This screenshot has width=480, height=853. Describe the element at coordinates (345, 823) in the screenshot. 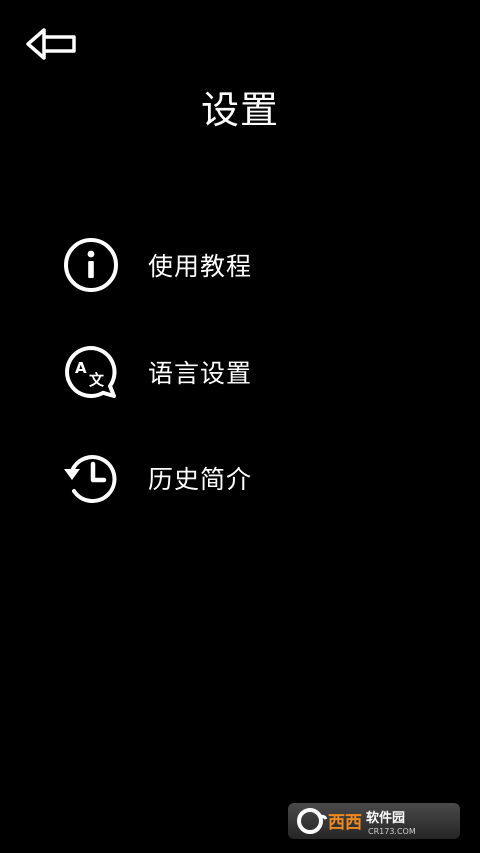

I see `svg-text: 西西` at that location.